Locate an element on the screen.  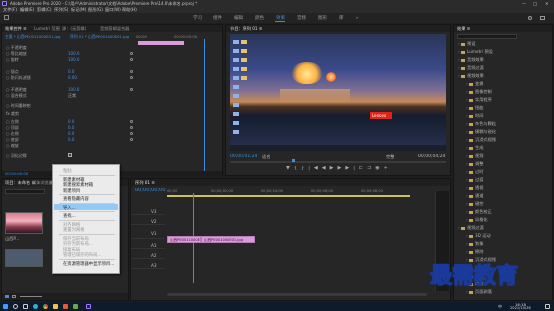
folder-icon is located at coordinates (55, 306).